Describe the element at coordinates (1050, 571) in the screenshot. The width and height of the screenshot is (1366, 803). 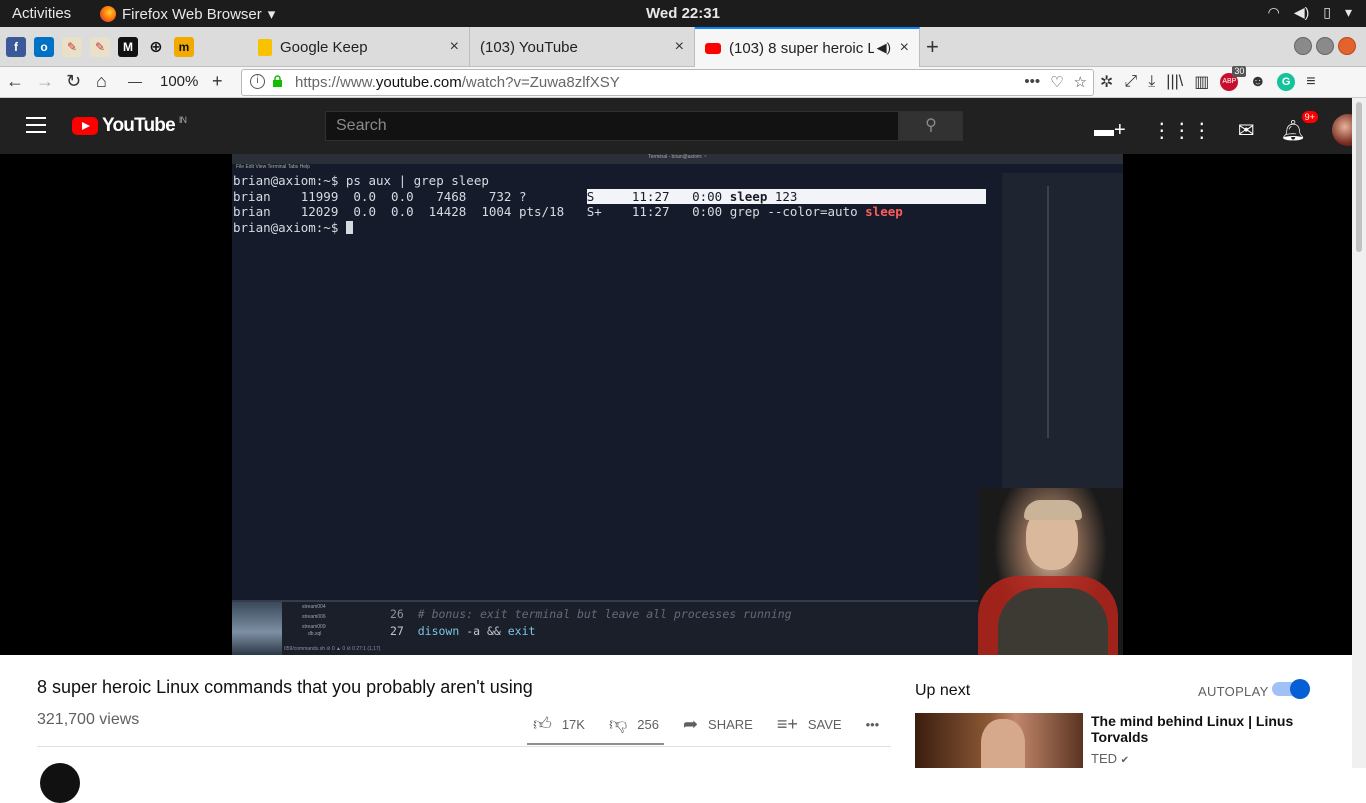
I see `webcam-overlay` at that location.